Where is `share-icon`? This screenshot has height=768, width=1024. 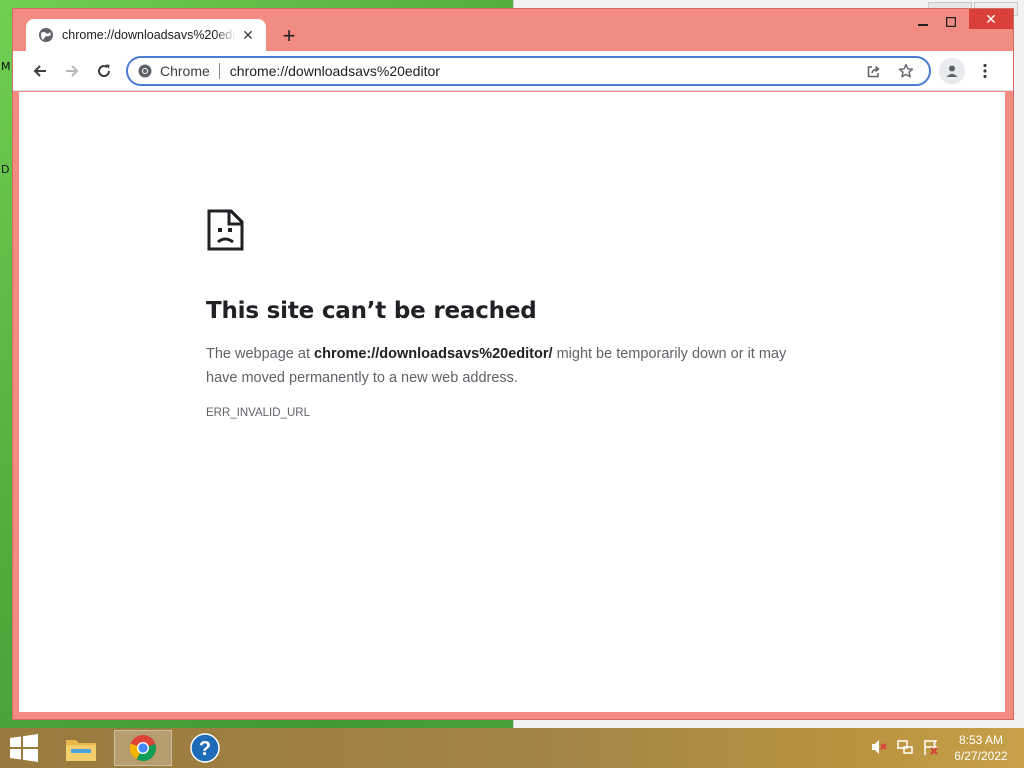
share-icon is located at coordinates (873, 71).